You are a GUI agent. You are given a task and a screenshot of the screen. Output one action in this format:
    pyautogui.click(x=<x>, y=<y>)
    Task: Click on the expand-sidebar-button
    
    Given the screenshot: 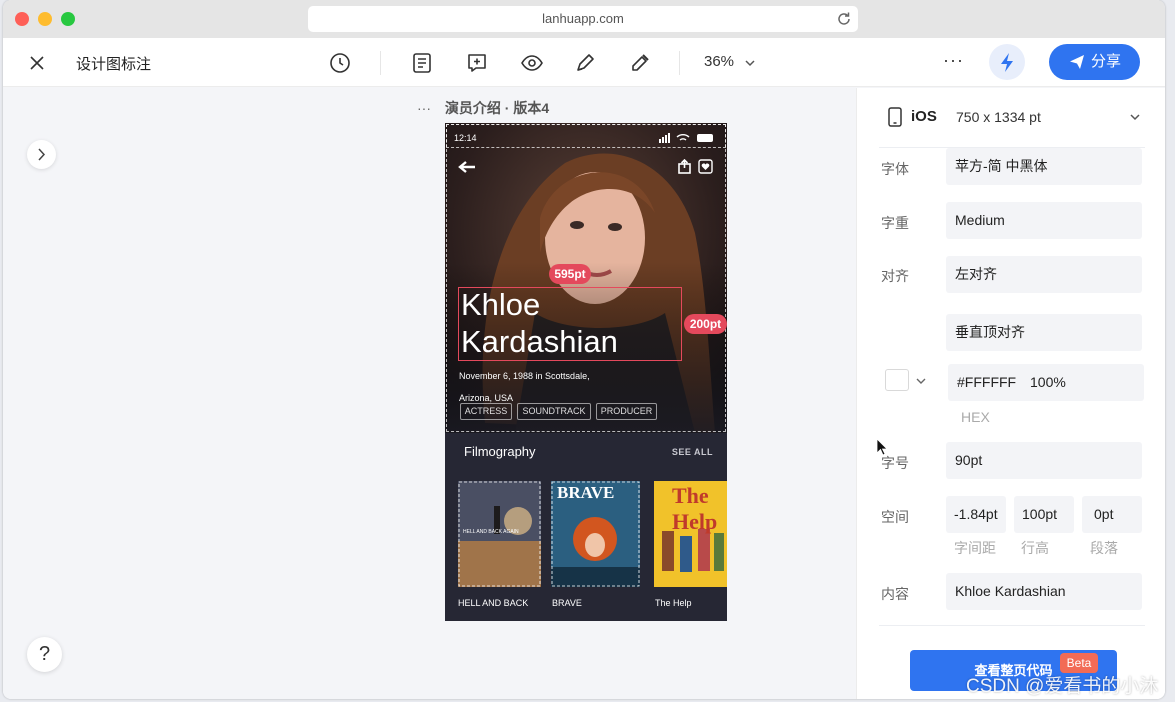 What is the action you would take?
    pyautogui.click(x=41, y=154)
    